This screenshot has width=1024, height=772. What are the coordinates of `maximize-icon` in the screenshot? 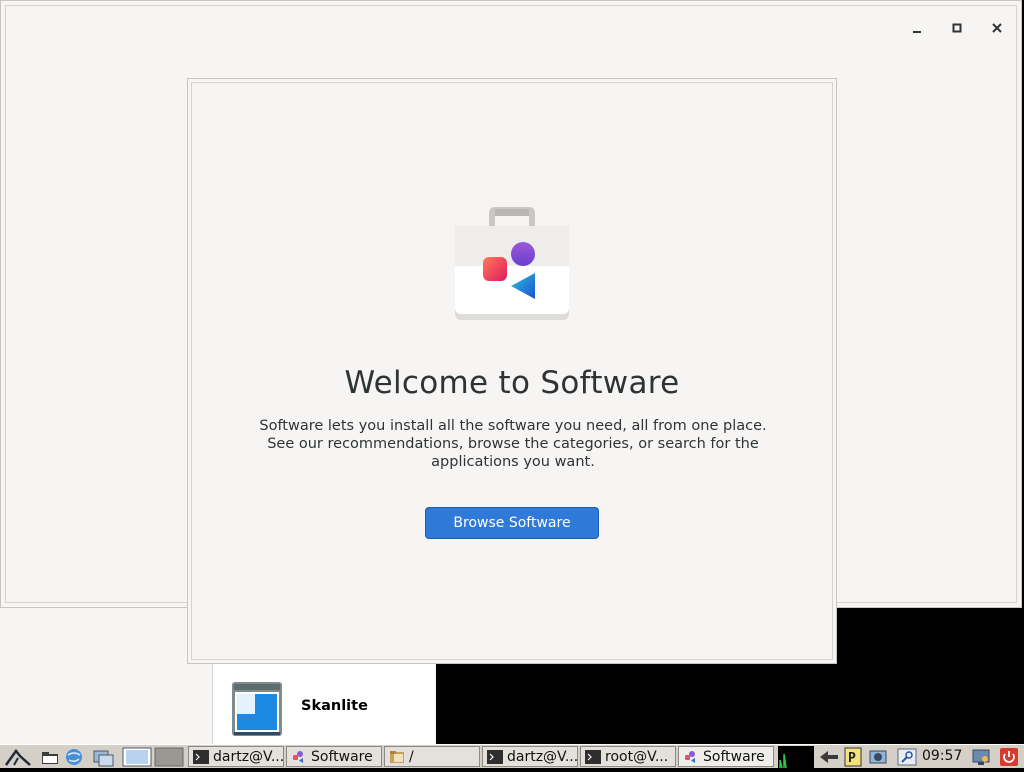 It's located at (957, 28).